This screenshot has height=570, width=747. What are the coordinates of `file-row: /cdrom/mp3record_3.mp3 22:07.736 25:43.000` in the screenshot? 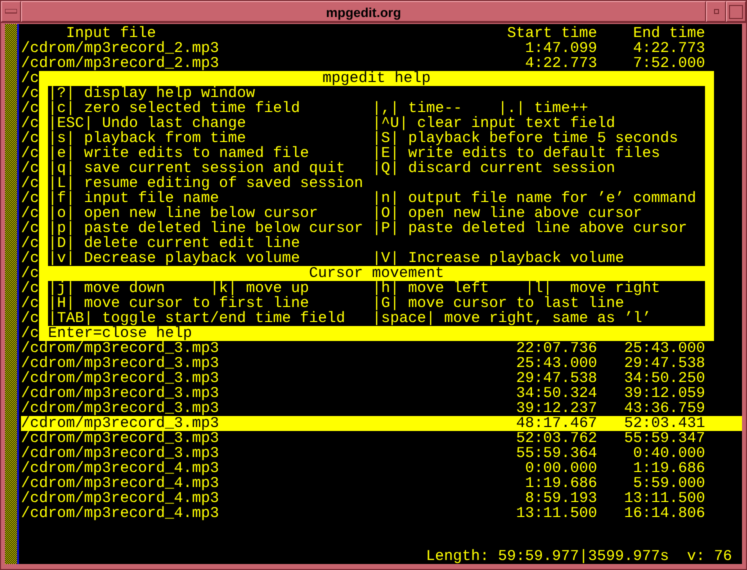 It's located at (381, 348).